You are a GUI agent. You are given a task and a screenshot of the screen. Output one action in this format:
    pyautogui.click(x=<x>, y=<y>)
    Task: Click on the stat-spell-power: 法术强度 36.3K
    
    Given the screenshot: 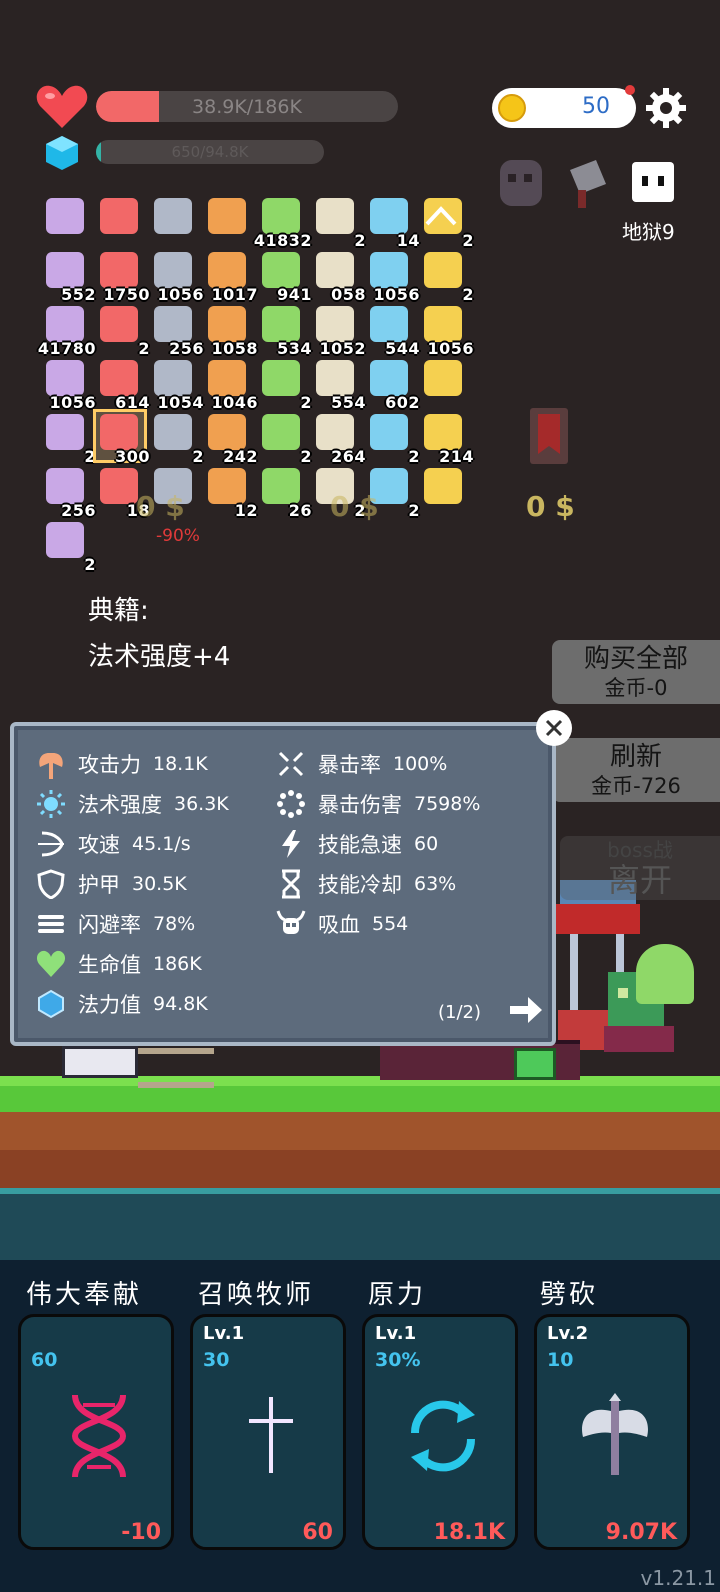 What is the action you would take?
    pyautogui.click(x=131, y=804)
    